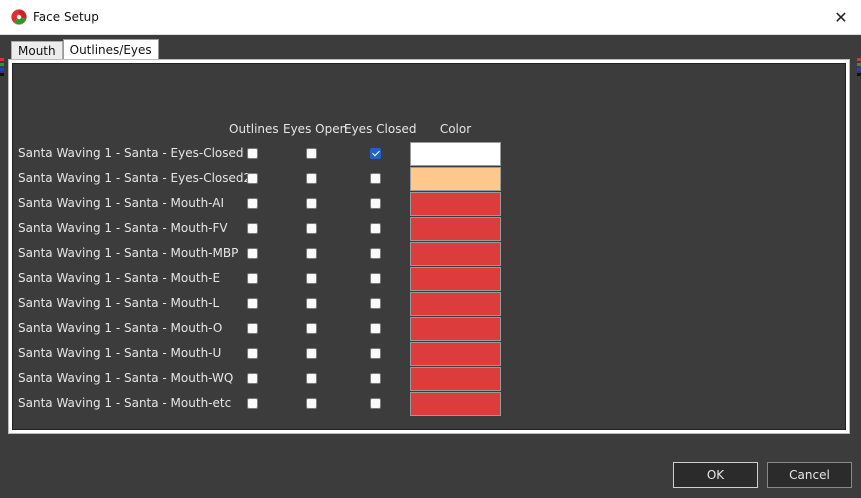 The image size is (861, 498). I want to click on window-title: Face Setup, so click(66, 17).